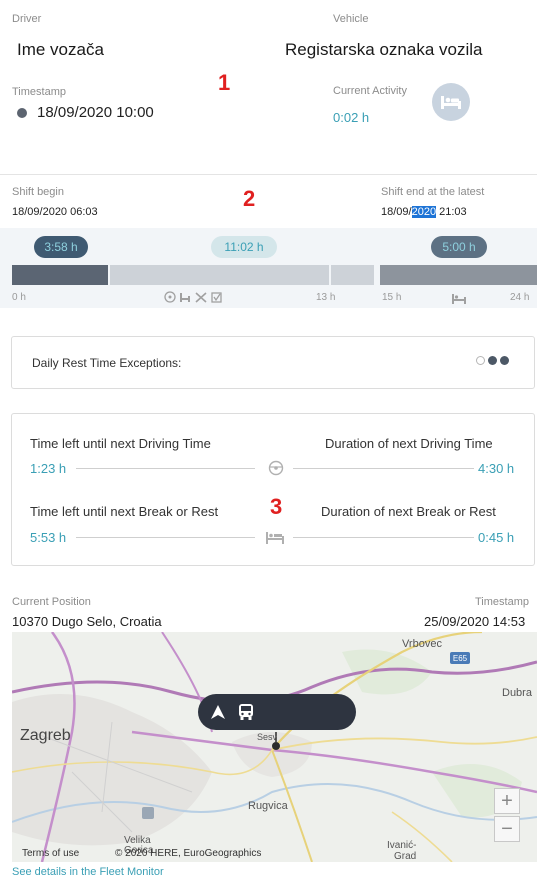 This screenshot has height=879, width=537. What do you see at coordinates (405, 856) in the screenshot?
I see `map-label-ivanic-grad: Grad` at bounding box center [405, 856].